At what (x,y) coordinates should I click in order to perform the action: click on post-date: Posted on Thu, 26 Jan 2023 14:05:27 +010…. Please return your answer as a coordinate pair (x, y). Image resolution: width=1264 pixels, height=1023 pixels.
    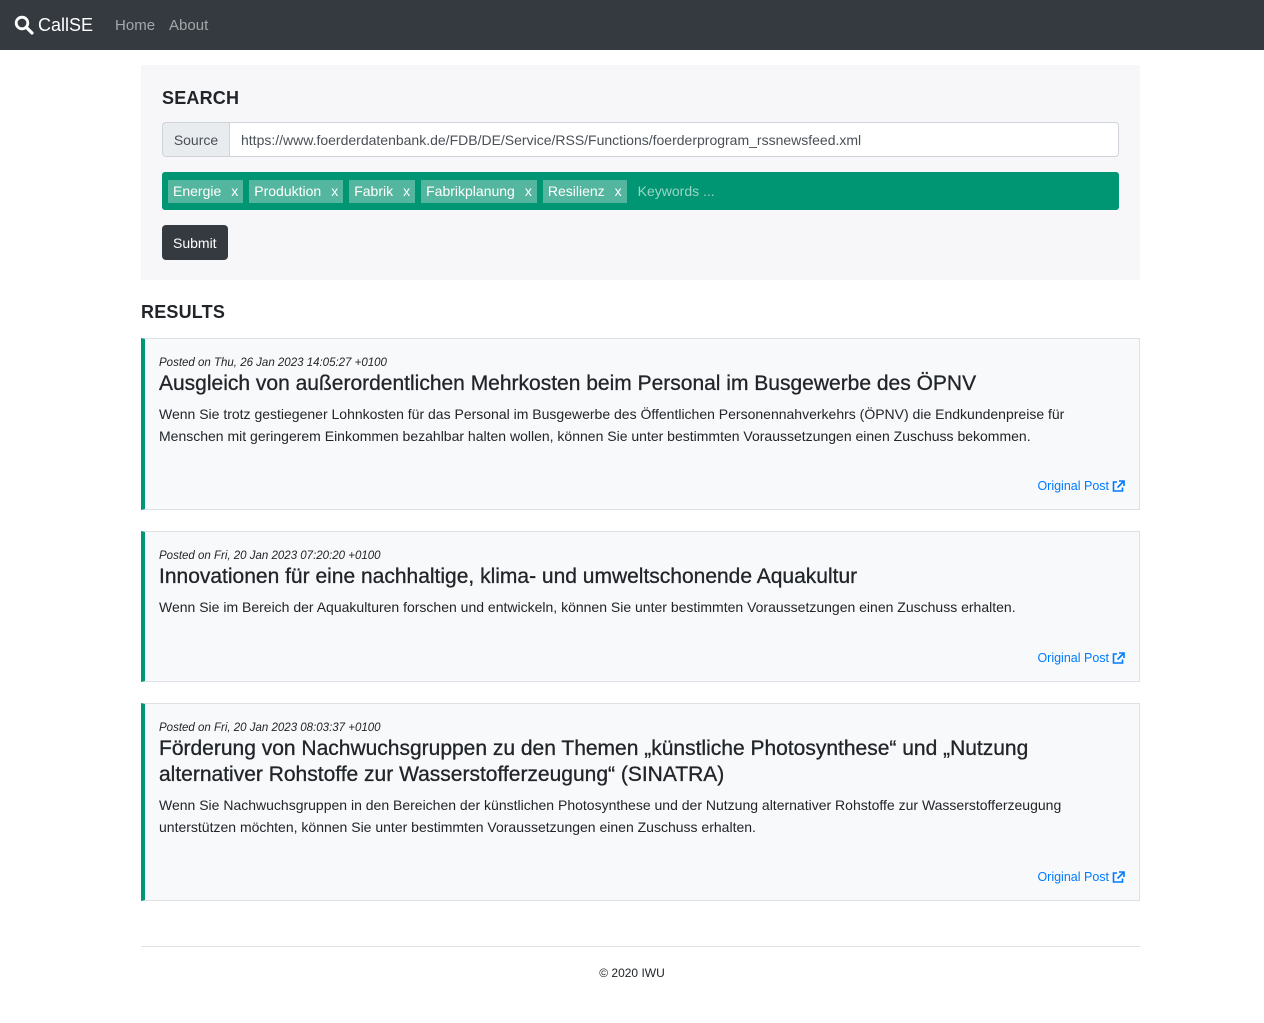
    Looking at the image, I should click on (273, 363).